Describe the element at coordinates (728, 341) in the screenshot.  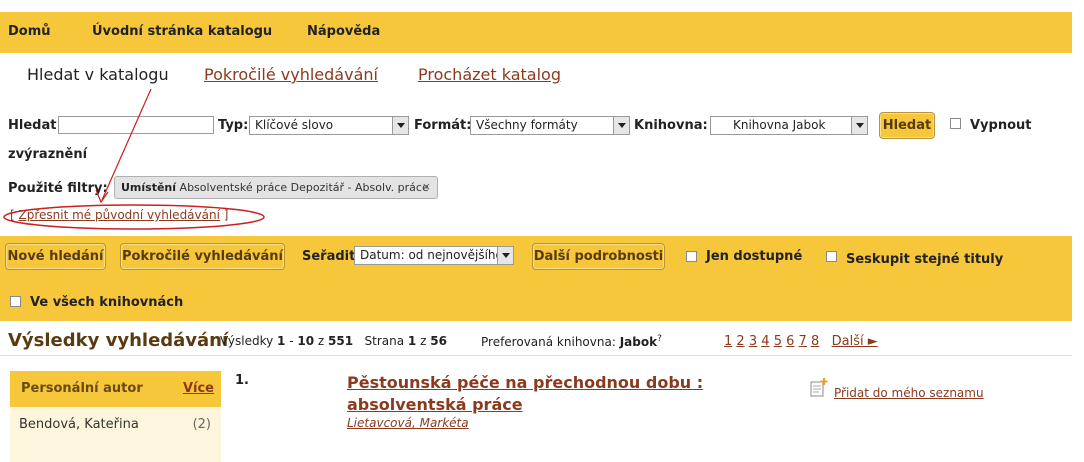
I see `page-link-1: 1` at that location.